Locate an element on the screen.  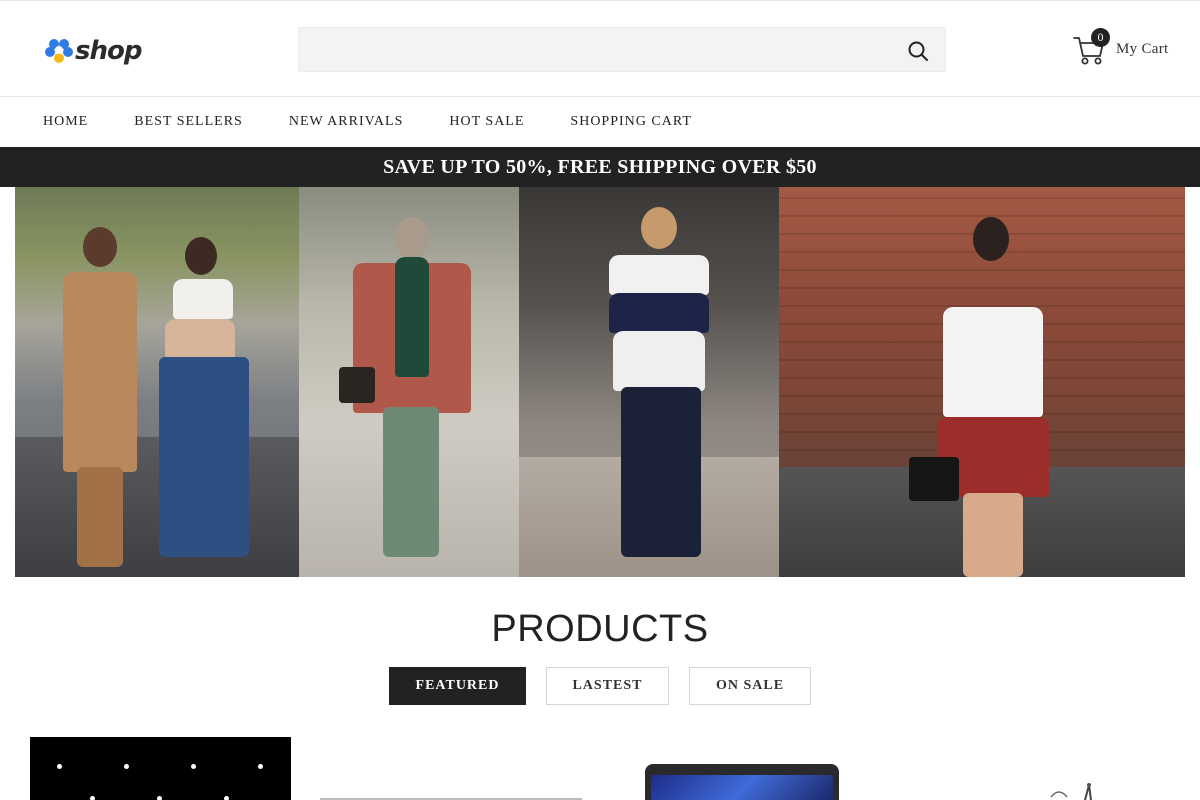
cart-button: 0 My Cart is located at coordinates (1120, 47).